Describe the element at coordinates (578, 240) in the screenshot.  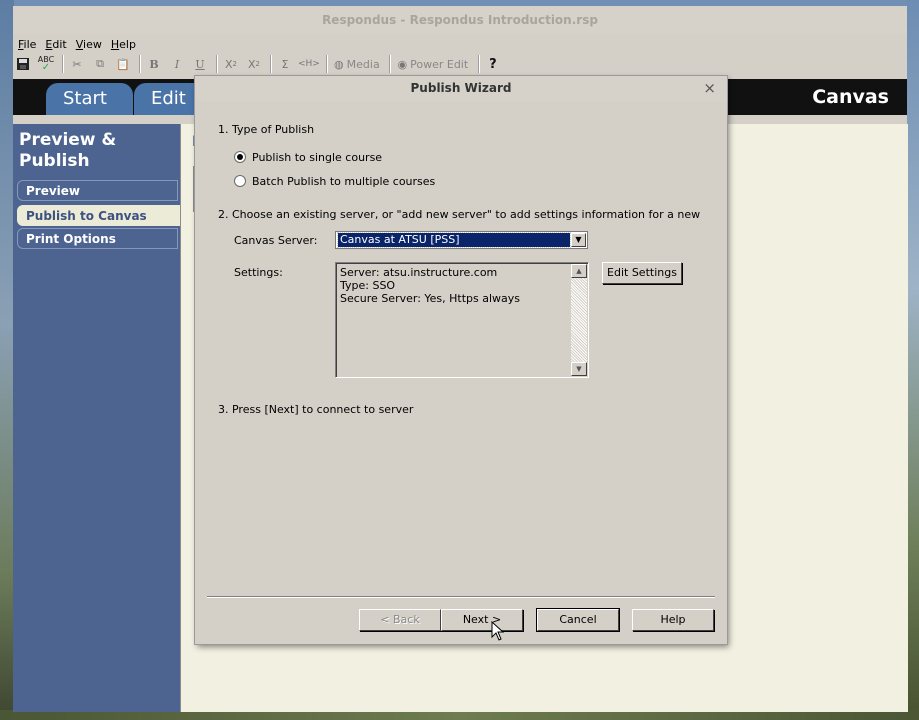
I see `chevron-down-icon: ▼` at that location.